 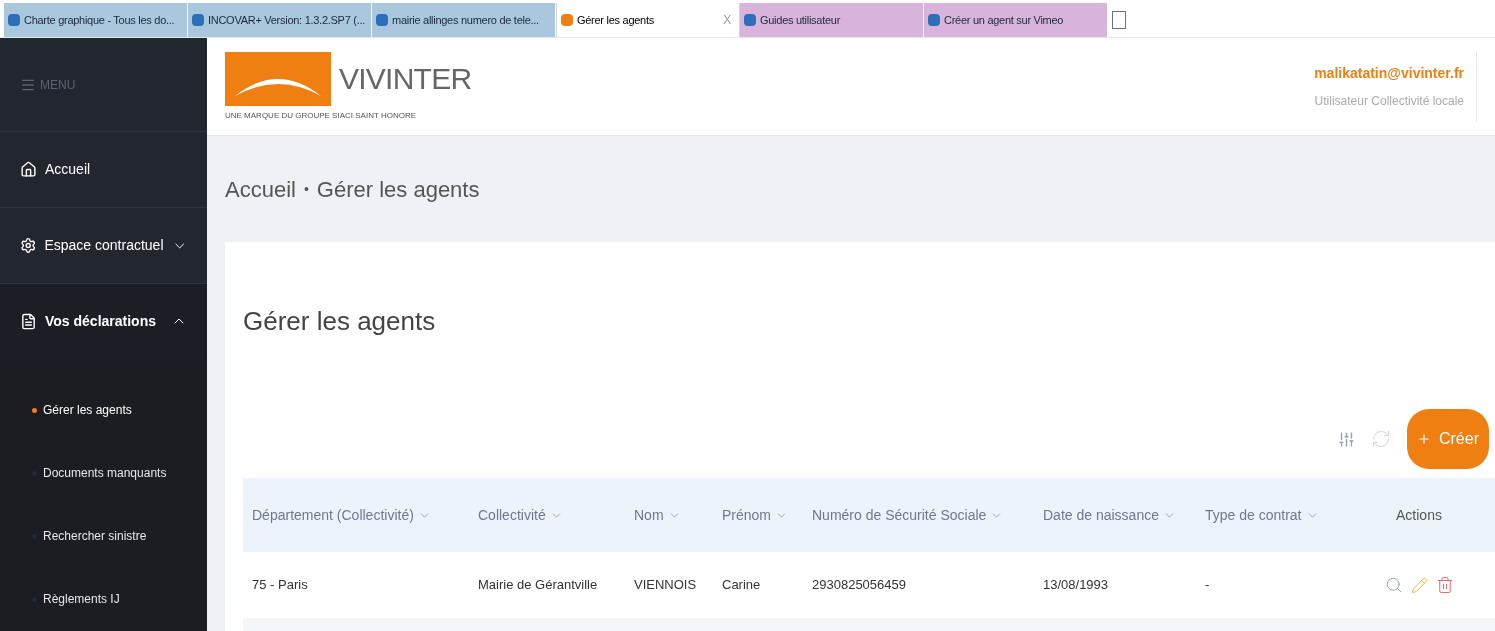 I want to click on browser-tab: Guides utilisateur, so click(x=832, y=20).